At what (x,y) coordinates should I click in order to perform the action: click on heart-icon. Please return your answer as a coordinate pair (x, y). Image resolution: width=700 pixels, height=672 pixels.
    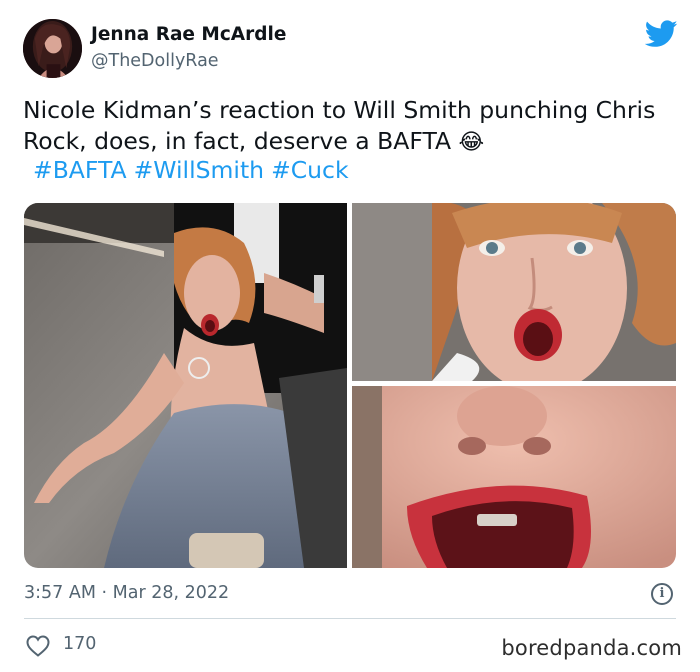
    Looking at the image, I should click on (38, 646).